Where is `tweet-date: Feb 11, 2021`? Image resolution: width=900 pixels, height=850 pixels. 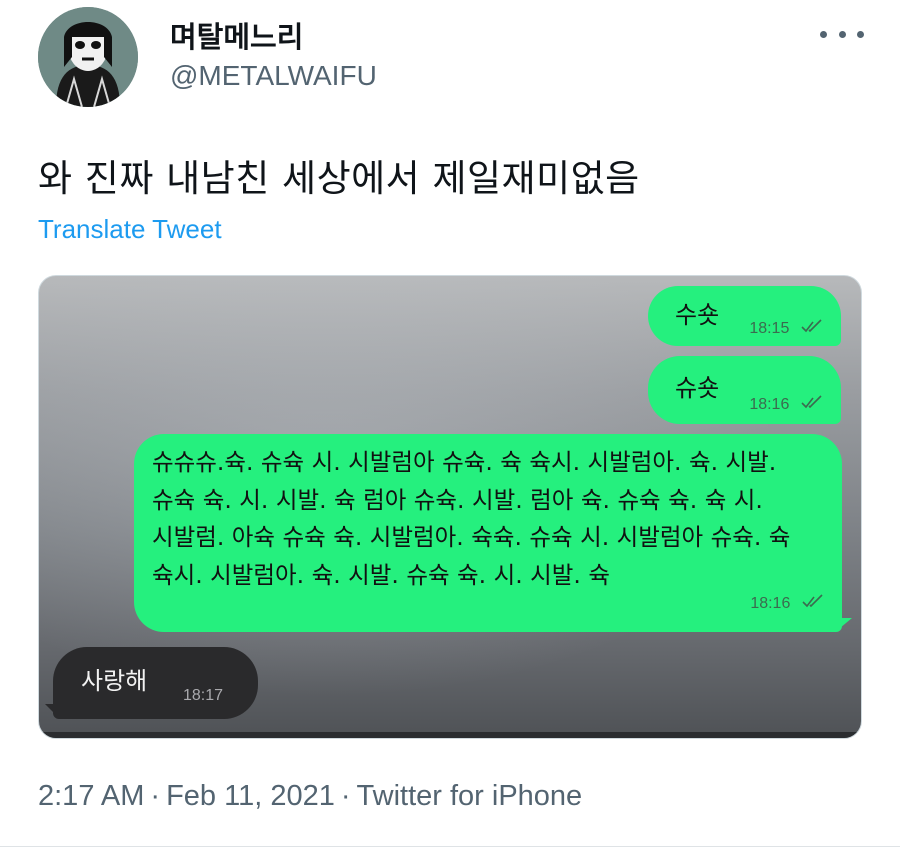
tweet-date: Feb 11, 2021 is located at coordinates (250, 796).